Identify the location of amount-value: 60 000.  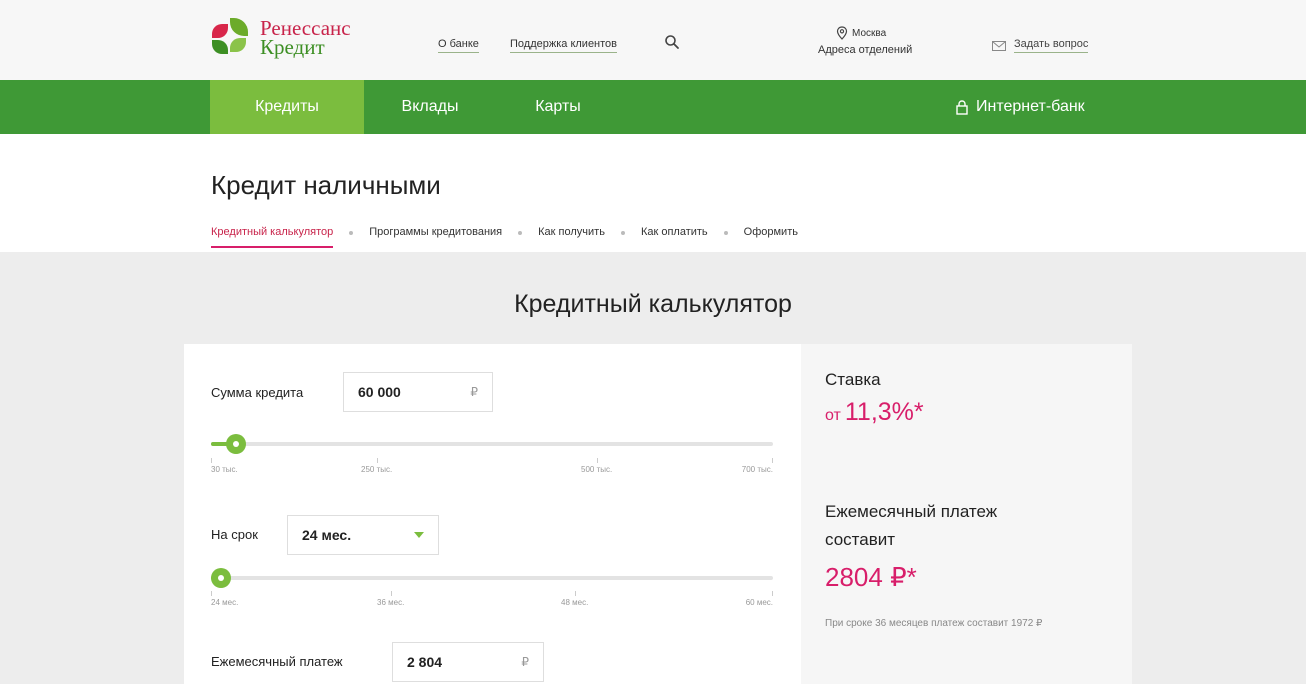
(379, 392).